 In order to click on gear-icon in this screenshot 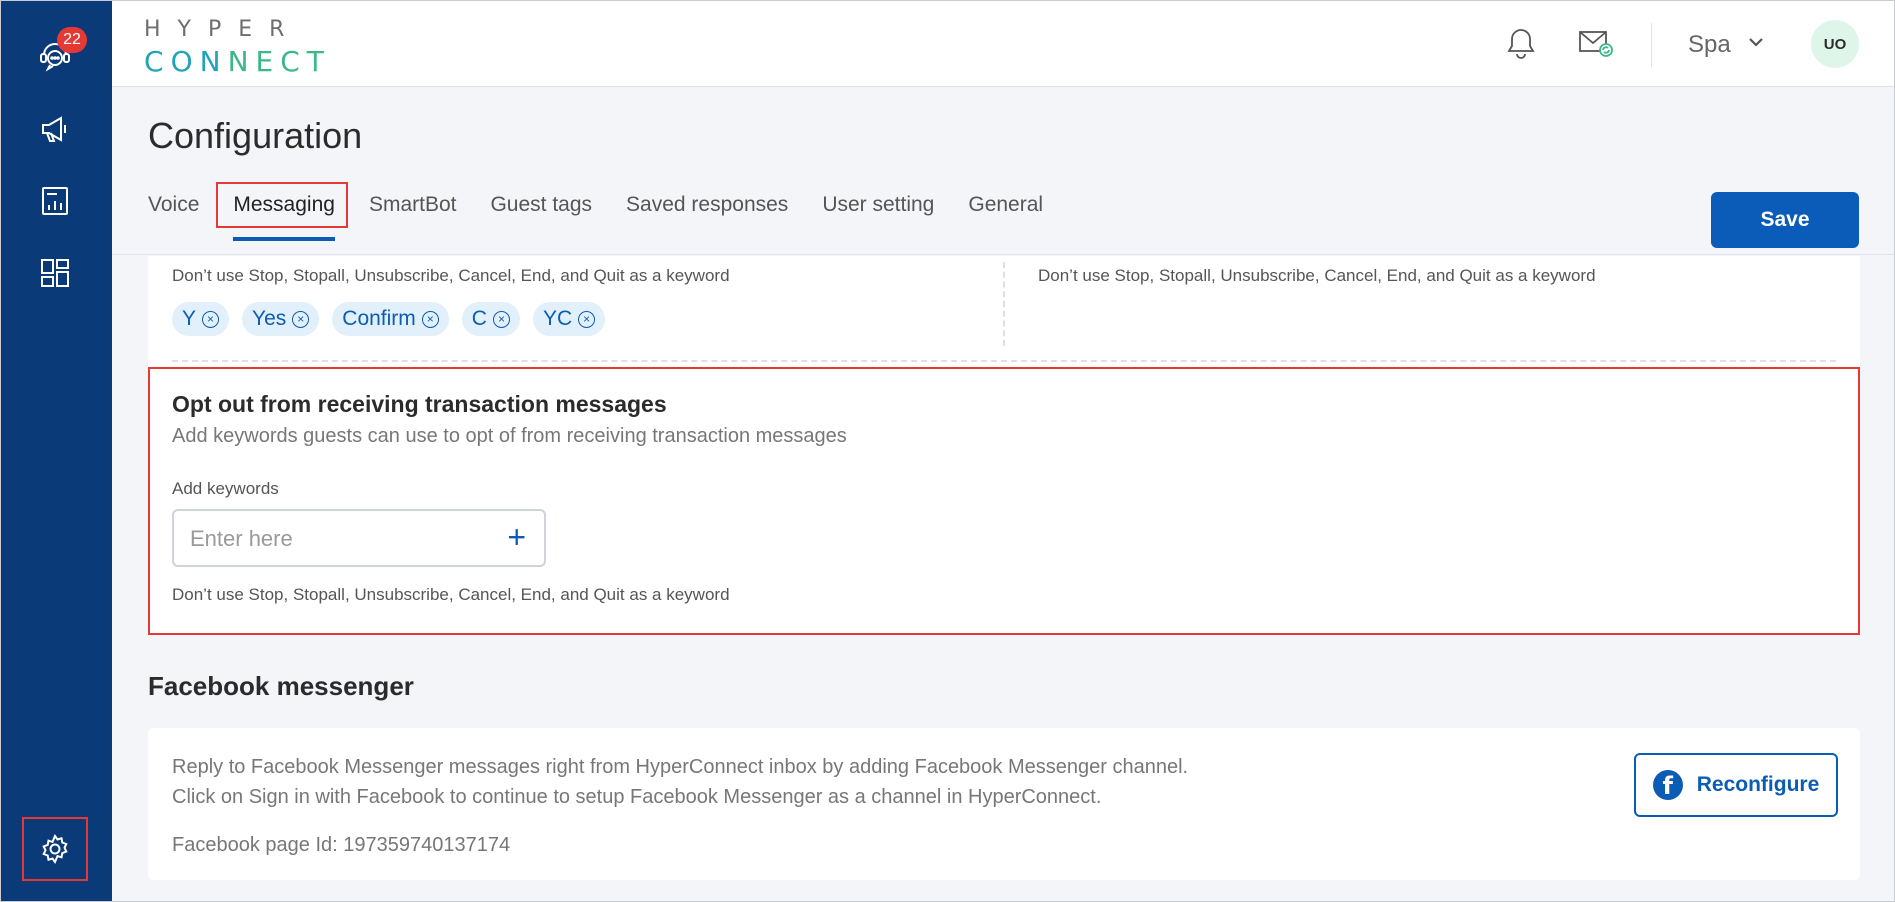, I will do `click(55, 849)`.